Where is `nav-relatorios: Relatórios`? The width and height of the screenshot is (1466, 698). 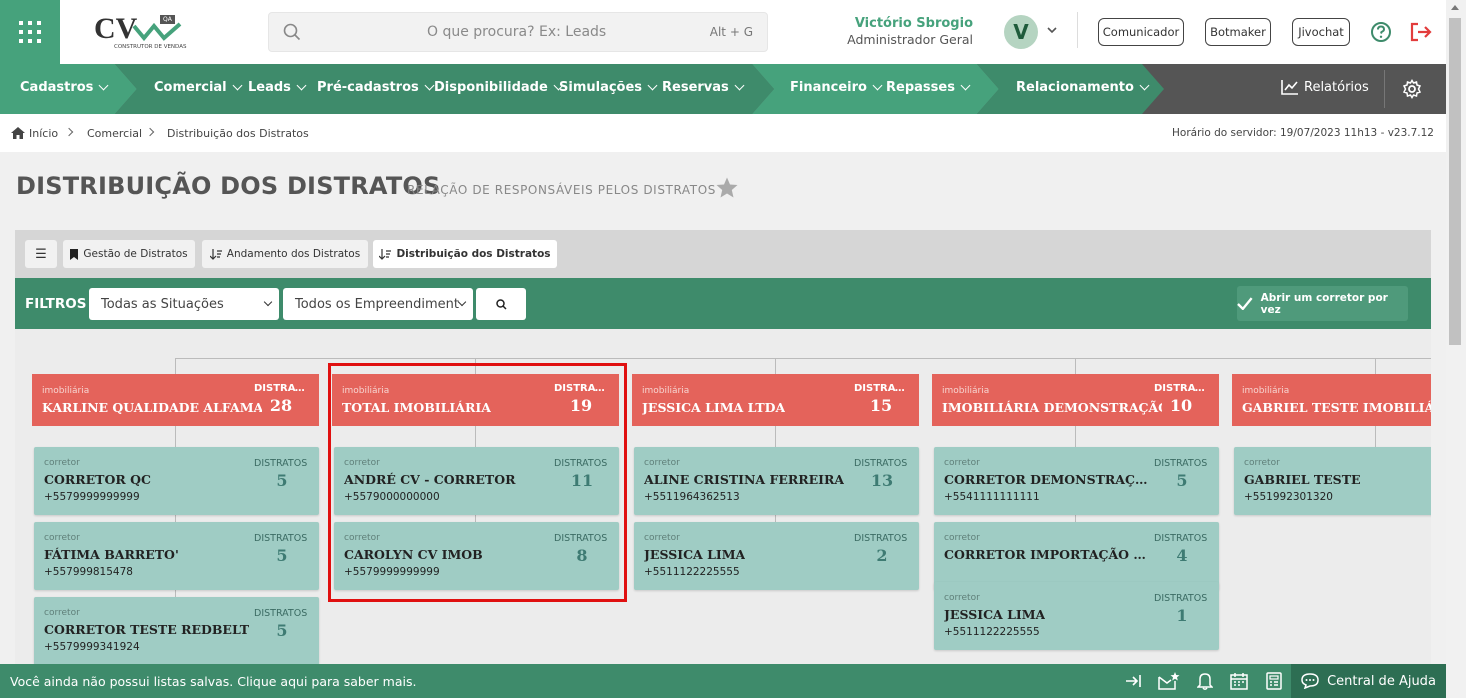
nav-relatorios: Relatórios is located at coordinates (1325, 87).